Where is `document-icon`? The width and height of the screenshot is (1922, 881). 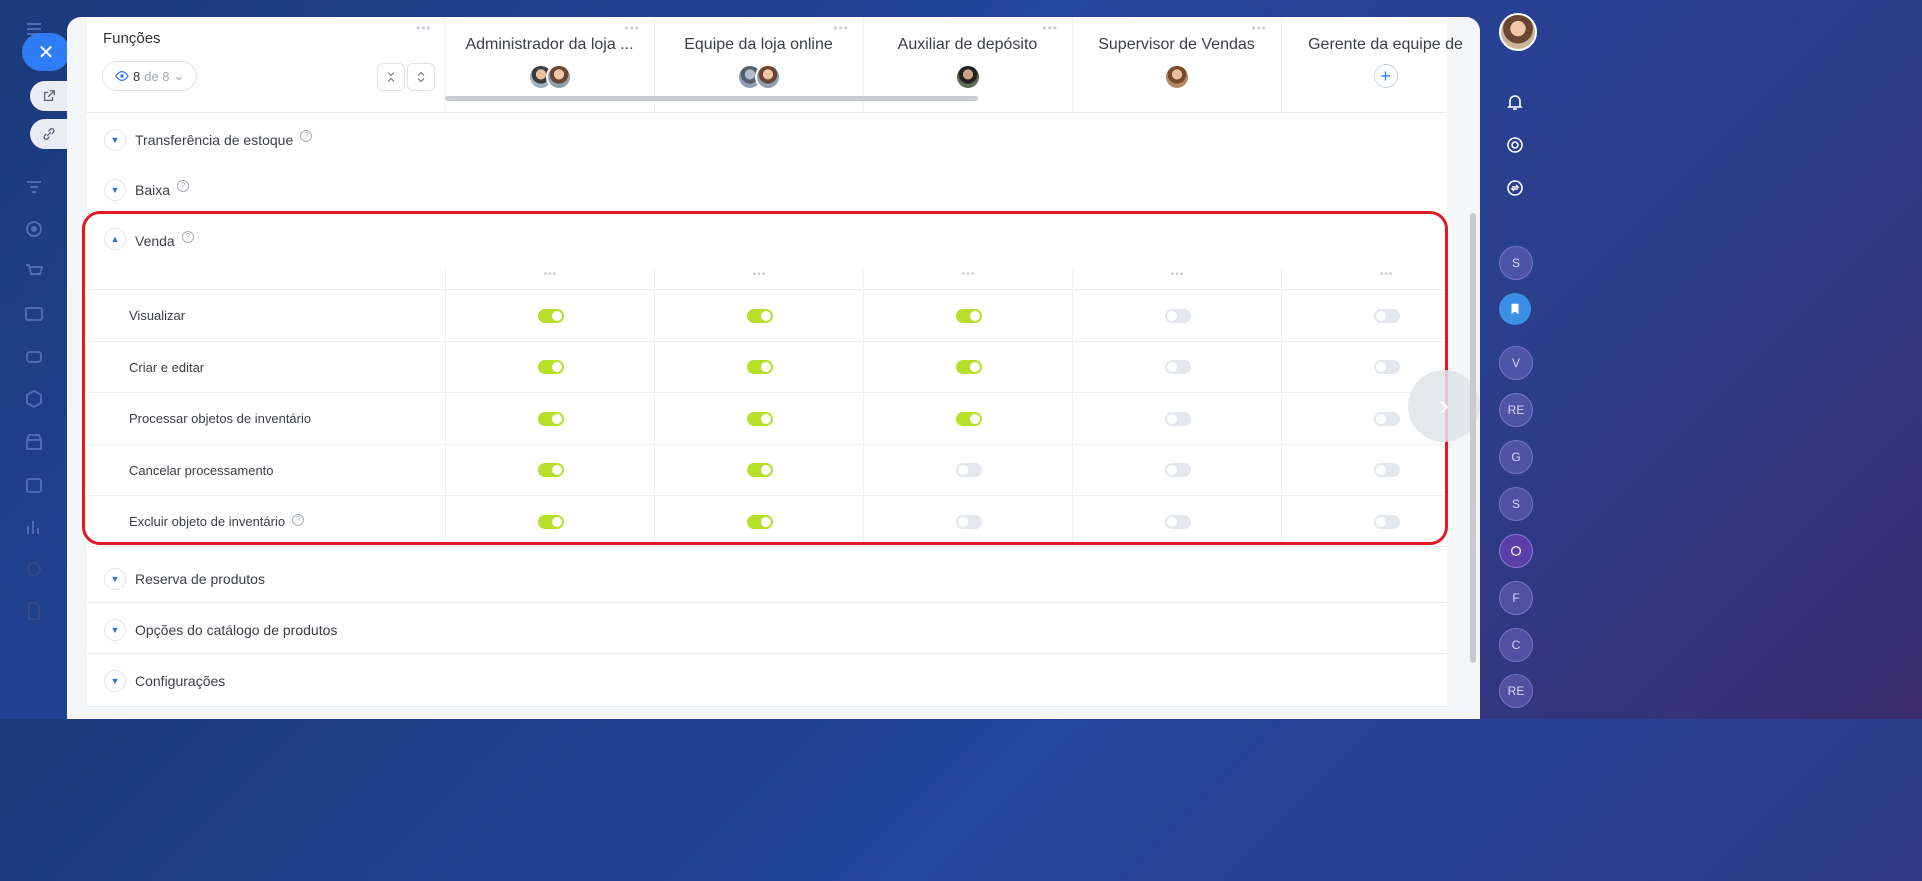 document-icon is located at coordinates (34, 611).